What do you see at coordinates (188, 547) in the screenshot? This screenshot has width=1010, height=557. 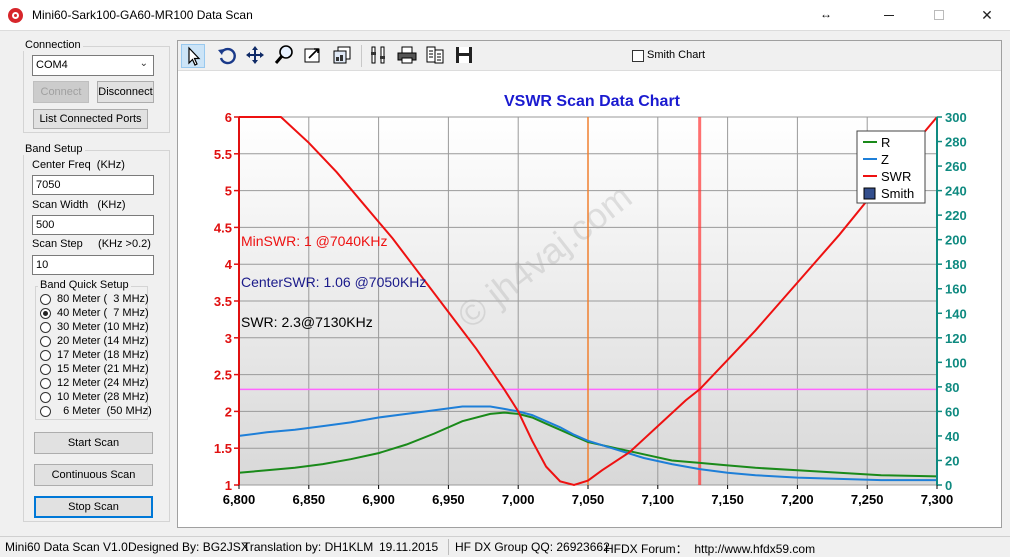 I see `status-designed-by: Designed By: BG2JSX` at bounding box center [188, 547].